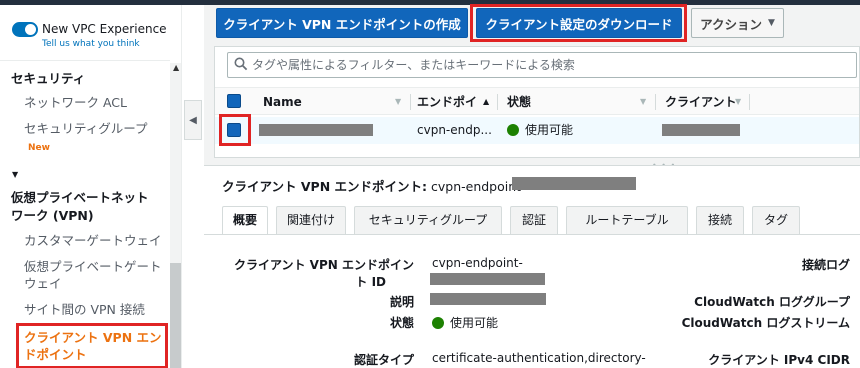 This screenshot has height=368, width=860. Describe the element at coordinates (701, 102) in the screenshot. I see `column-header-client: クライアント` at that location.